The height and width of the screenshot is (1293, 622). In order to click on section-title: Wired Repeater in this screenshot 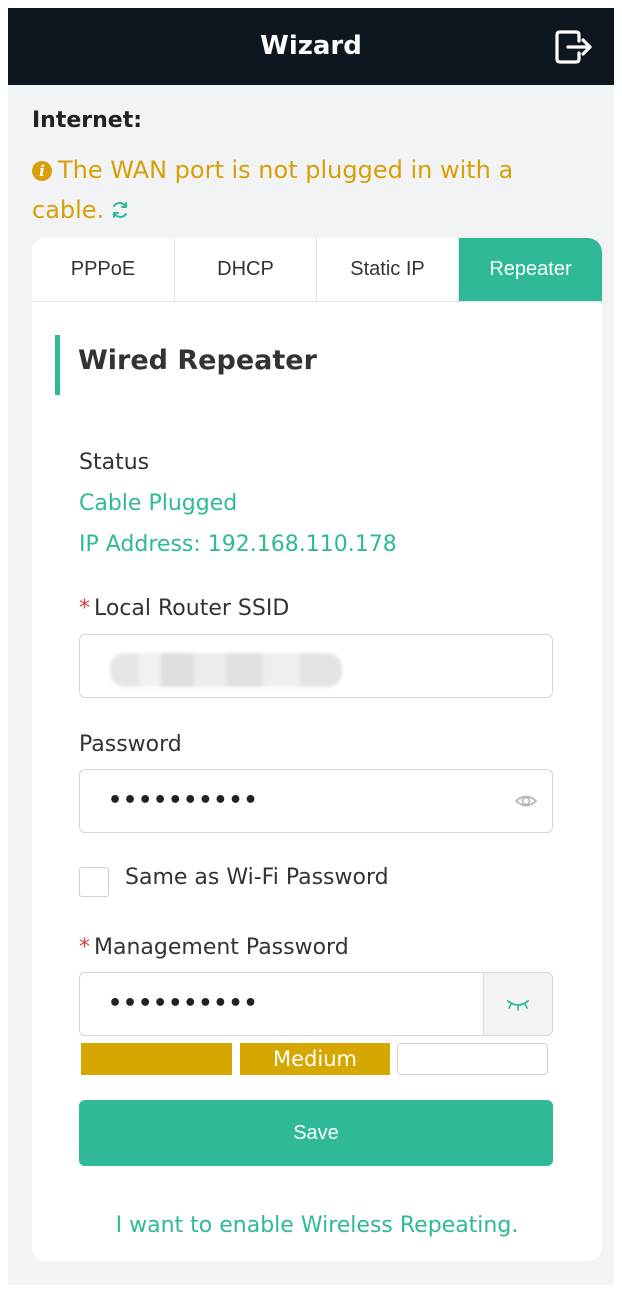, I will do `click(197, 360)`.